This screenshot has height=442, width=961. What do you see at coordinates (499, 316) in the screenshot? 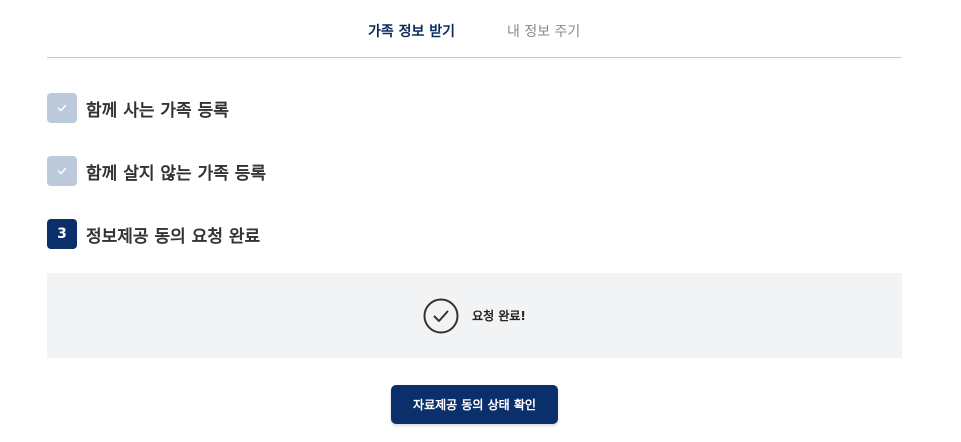
I see `request-complete-text: 요청 완료!` at bounding box center [499, 316].